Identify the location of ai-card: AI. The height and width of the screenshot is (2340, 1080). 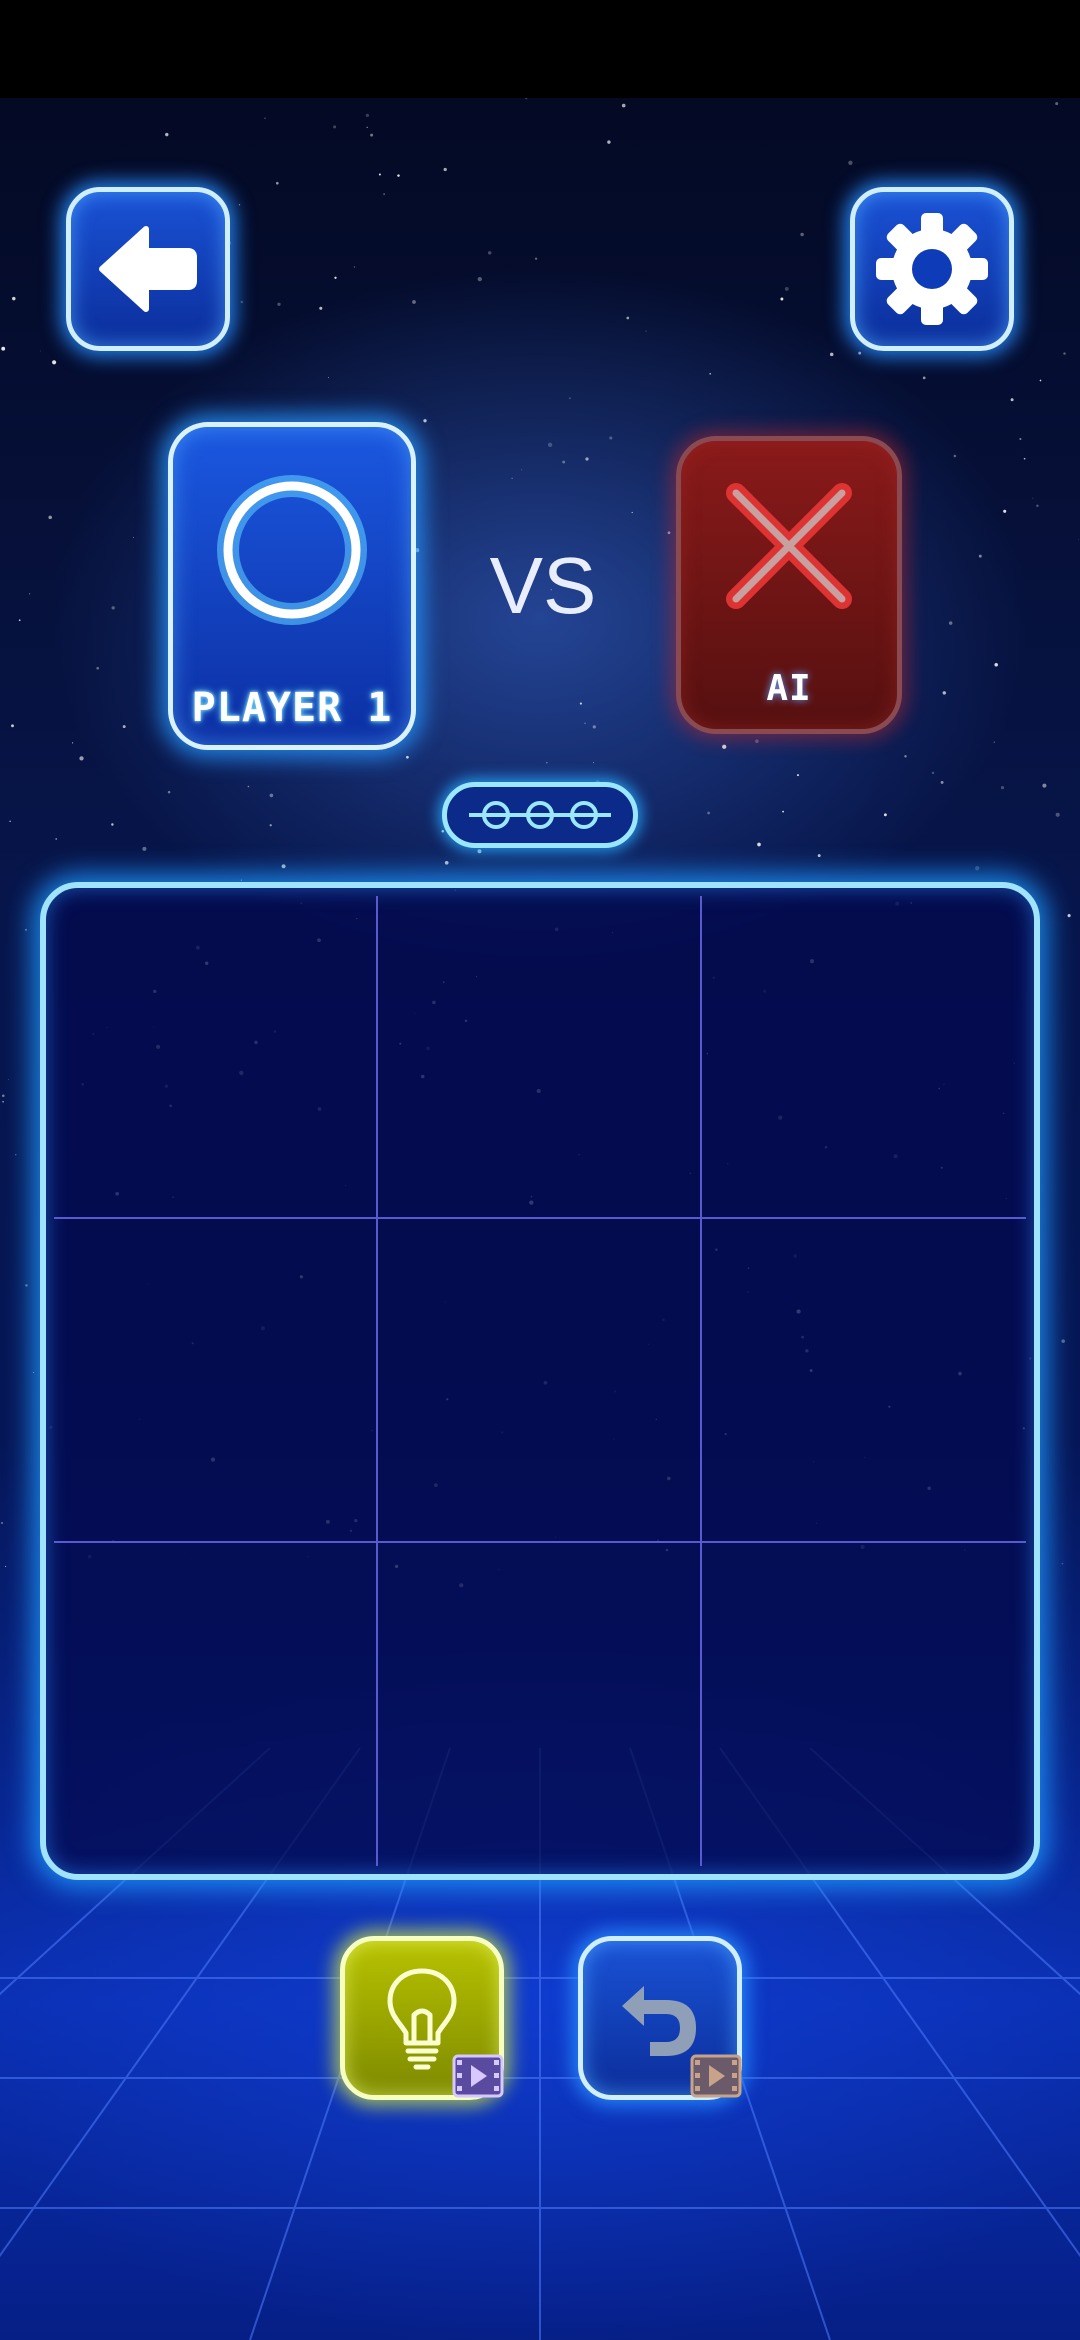
(789, 585).